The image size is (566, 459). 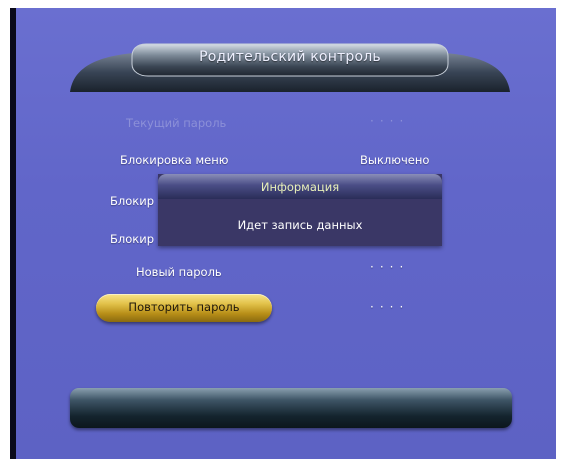 What do you see at coordinates (290, 68) in the screenshot?
I see `menu-header: Родительский контроль` at bounding box center [290, 68].